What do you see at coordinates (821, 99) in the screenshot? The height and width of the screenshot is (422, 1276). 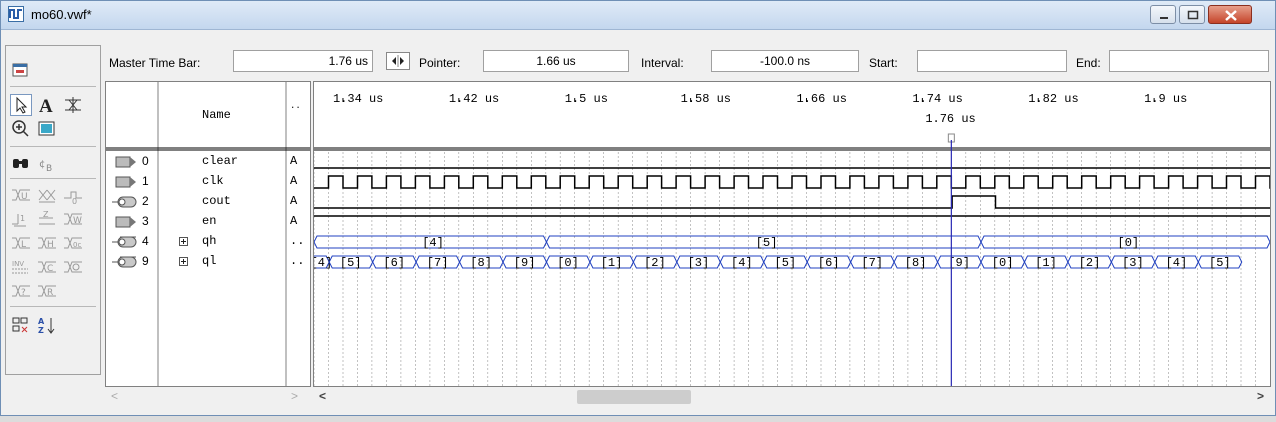 I see `ruler-tick-label: 1.66 us` at bounding box center [821, 99].